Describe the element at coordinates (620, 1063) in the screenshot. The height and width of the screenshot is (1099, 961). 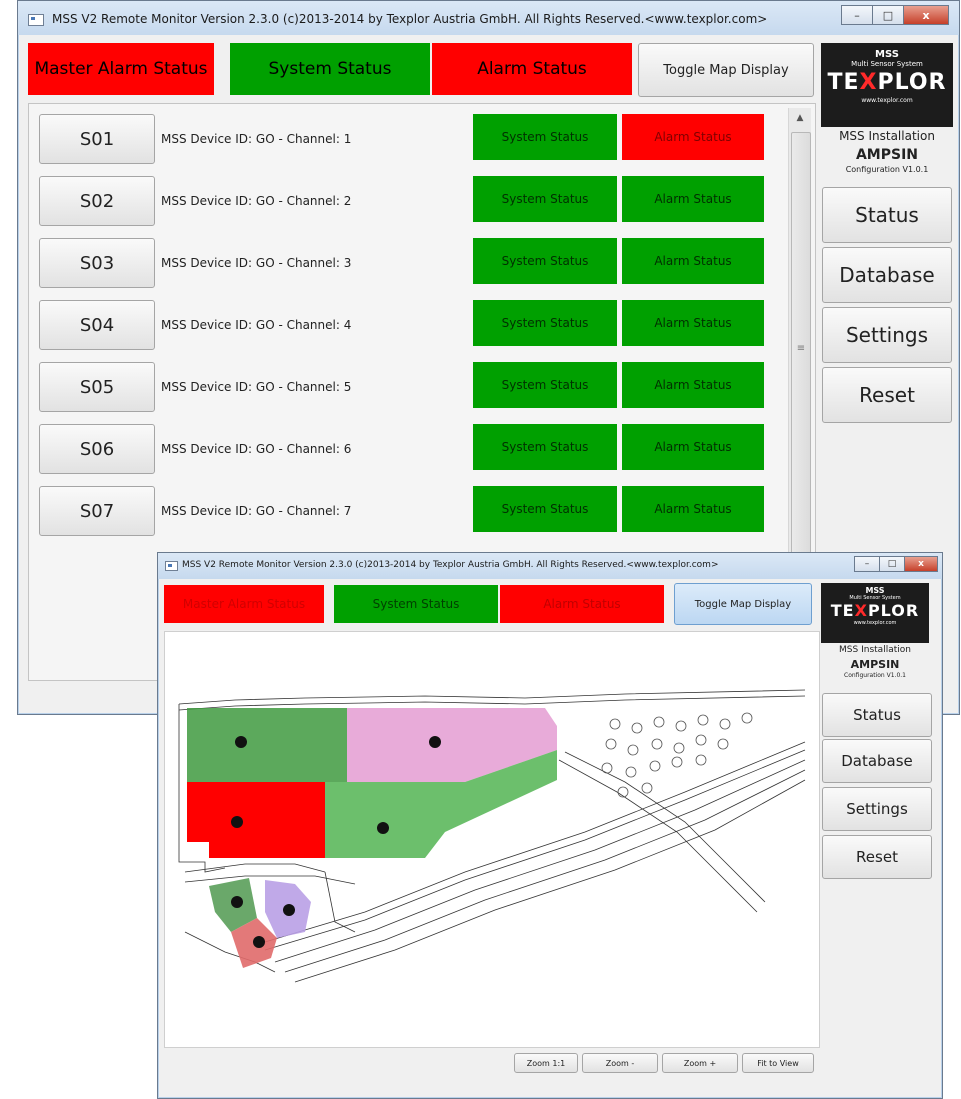
I see `zoom-out-button: Zoom -` at that location.